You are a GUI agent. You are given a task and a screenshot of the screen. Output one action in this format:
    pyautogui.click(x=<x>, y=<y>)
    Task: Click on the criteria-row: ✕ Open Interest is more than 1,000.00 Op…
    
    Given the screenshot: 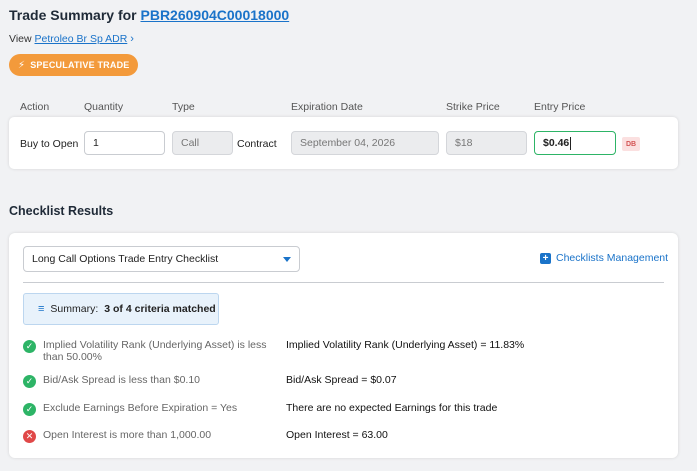 What is the action you would take?
    pyautogui.click(x=343, y=436)
    